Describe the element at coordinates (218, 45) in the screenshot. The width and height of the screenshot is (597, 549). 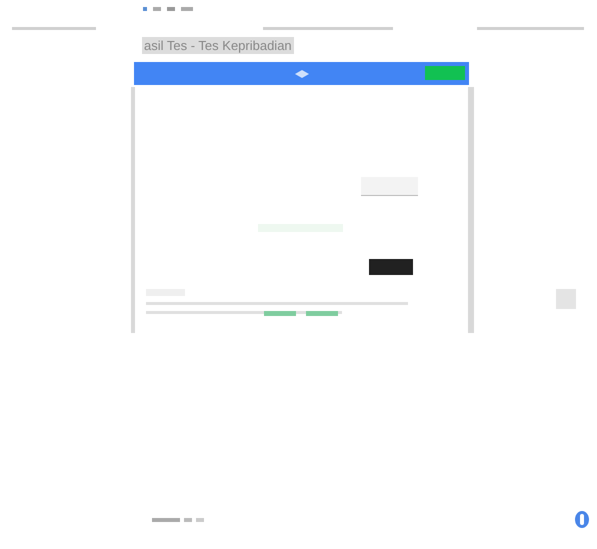
I see `page-title: asil Tes - Tes Kepribadian` at that location.